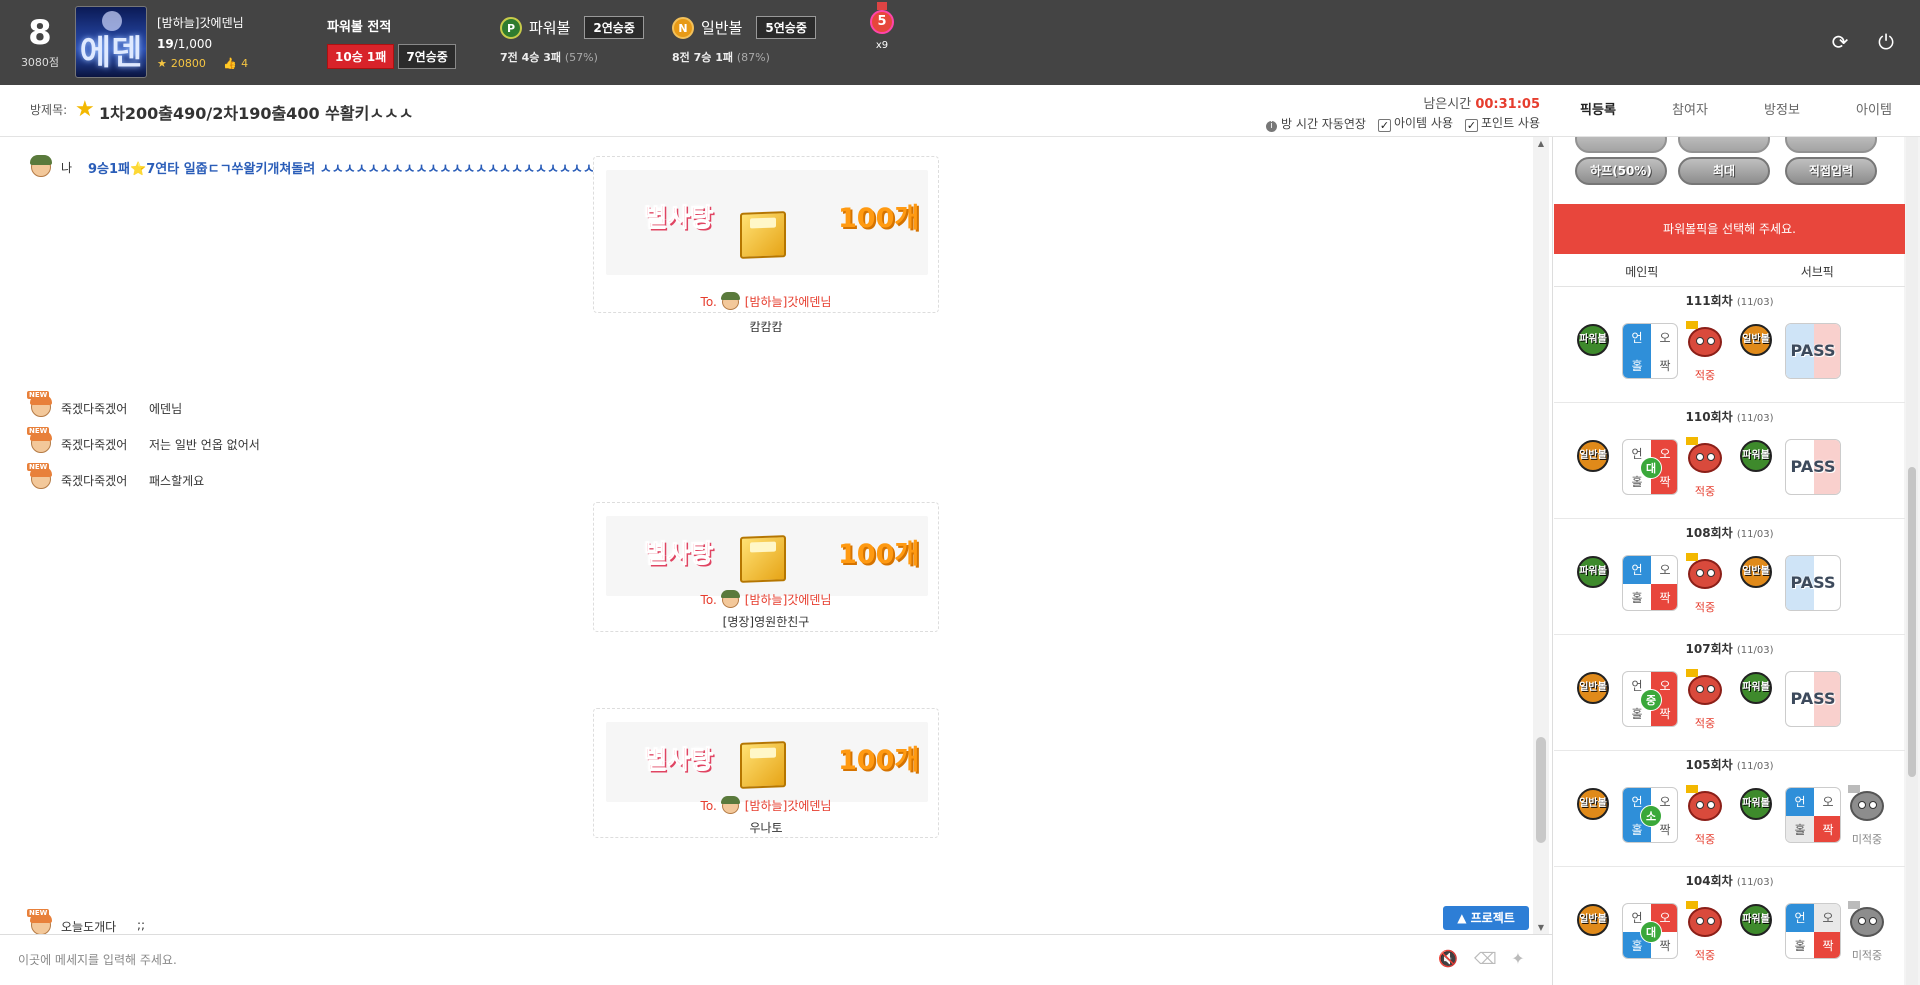  Describe the element at coordinates (1874, 110) in the screenshot. I see `tab-items: 아이템` at that location.